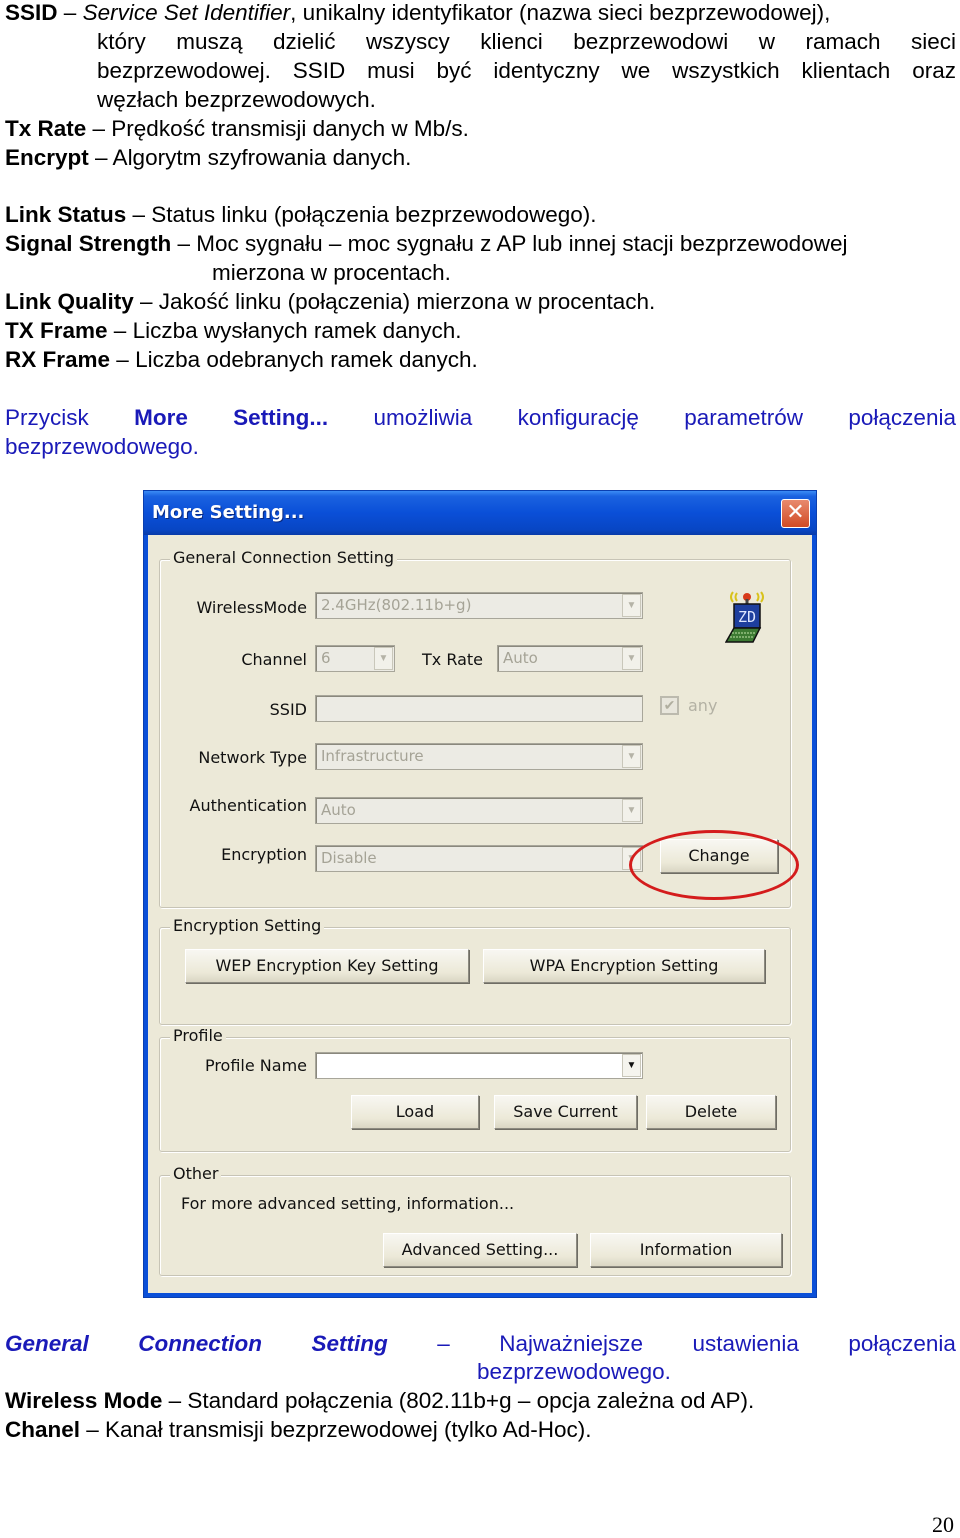  Describe the element at coordinates (814, 916) in the screenshot. I see `dialog-frame-right` at that location.